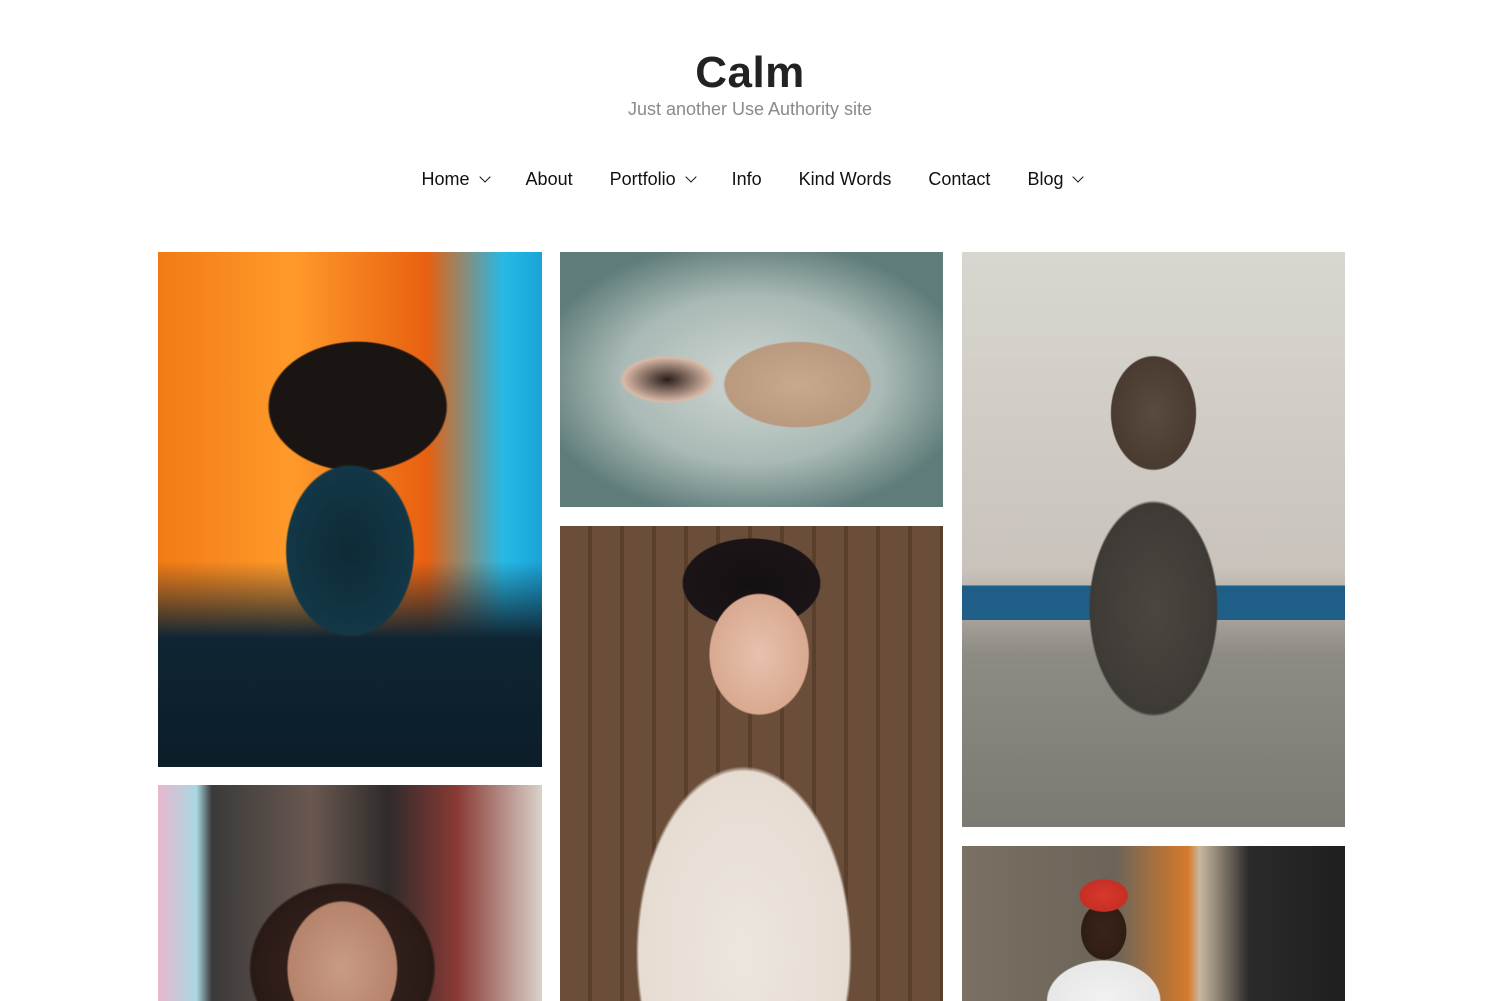  What do you see at coordinates (350, 509) in the screenshot?
I see `gallery-image-neon-portrait` at bounding box center [350, 509].